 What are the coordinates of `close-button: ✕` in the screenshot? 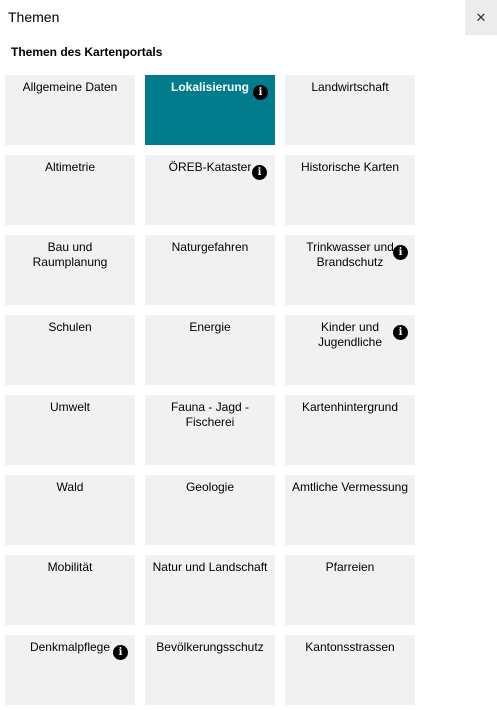 It's located at (481, 17).